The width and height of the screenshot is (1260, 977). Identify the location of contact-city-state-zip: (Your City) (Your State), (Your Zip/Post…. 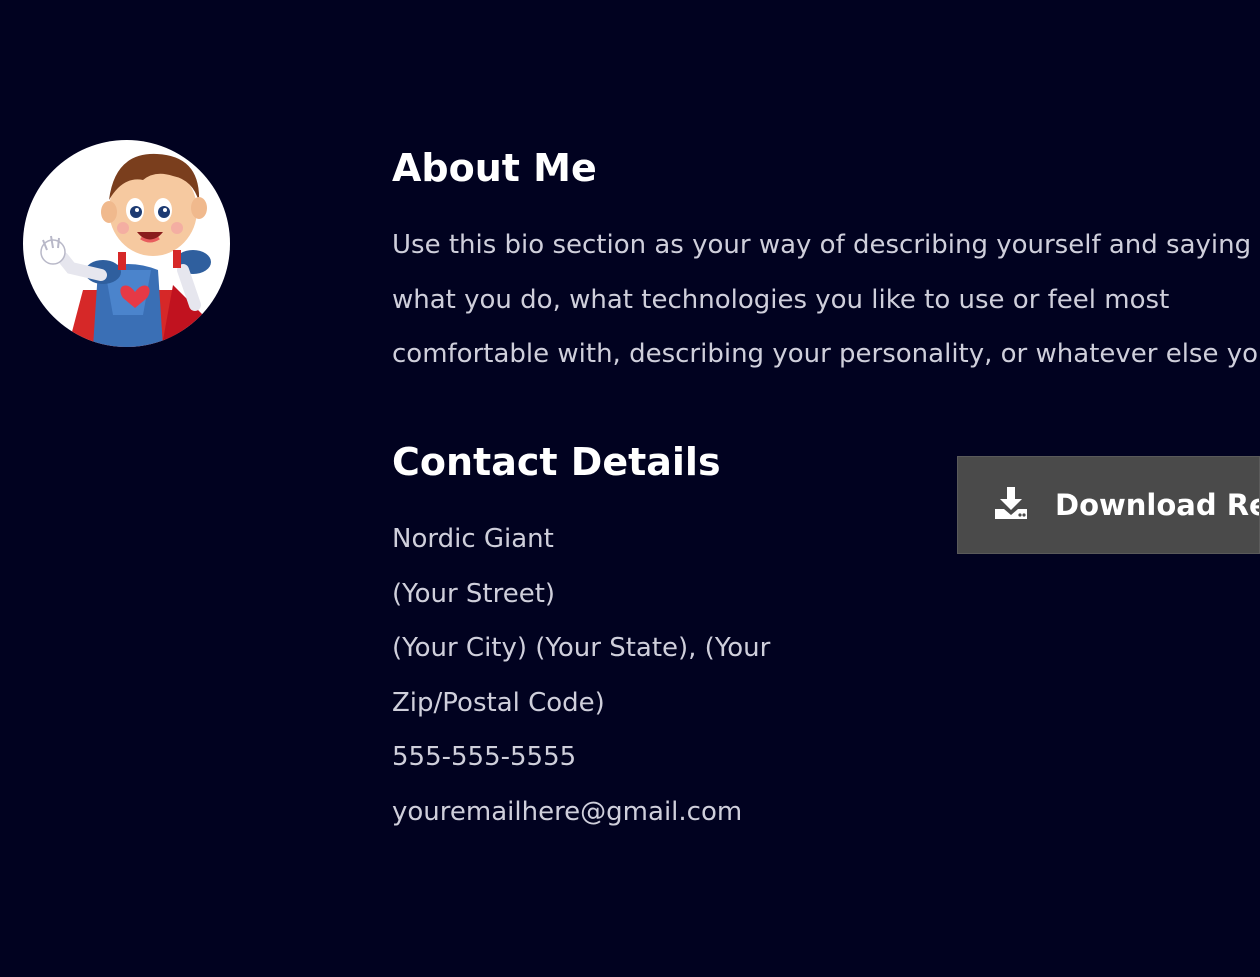
(581, 675).